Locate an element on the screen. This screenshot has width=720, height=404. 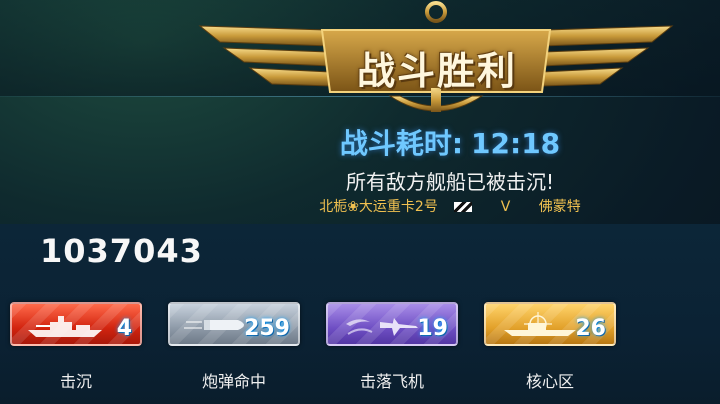
player-ship-name: 北栀❀大运重卡2号 is located at coordinates (378, 207).